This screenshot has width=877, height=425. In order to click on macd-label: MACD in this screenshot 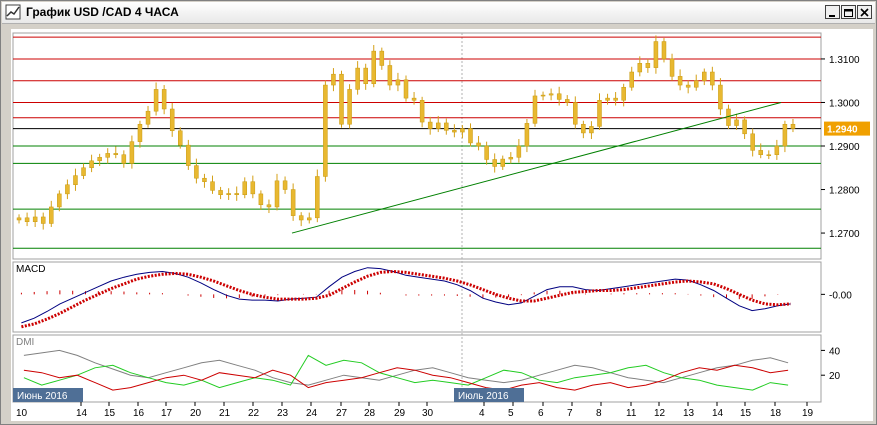, I will do `click(30, 269)`.